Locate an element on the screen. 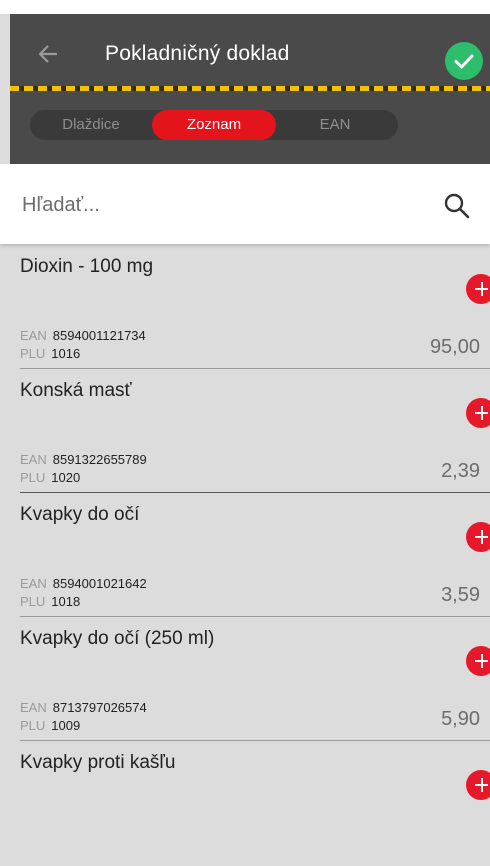 Image resolution: width=490 pixels, height=866 pixels. view-mode-switch: Dlaždice Zoznam EAN is located at coordinates (214, 125).